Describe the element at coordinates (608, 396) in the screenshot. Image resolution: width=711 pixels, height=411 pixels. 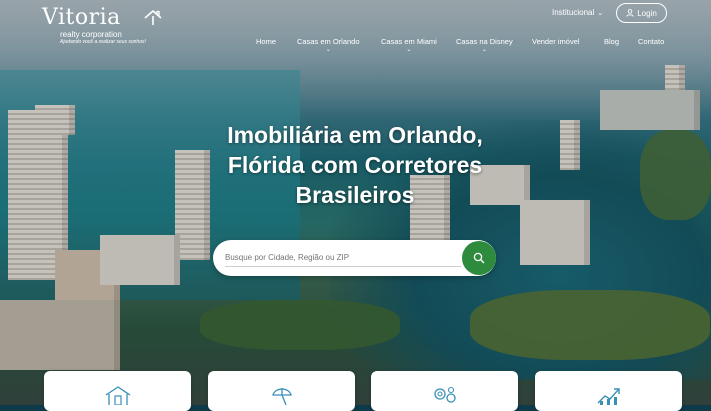
I see `growth-chart-icon` at that location.